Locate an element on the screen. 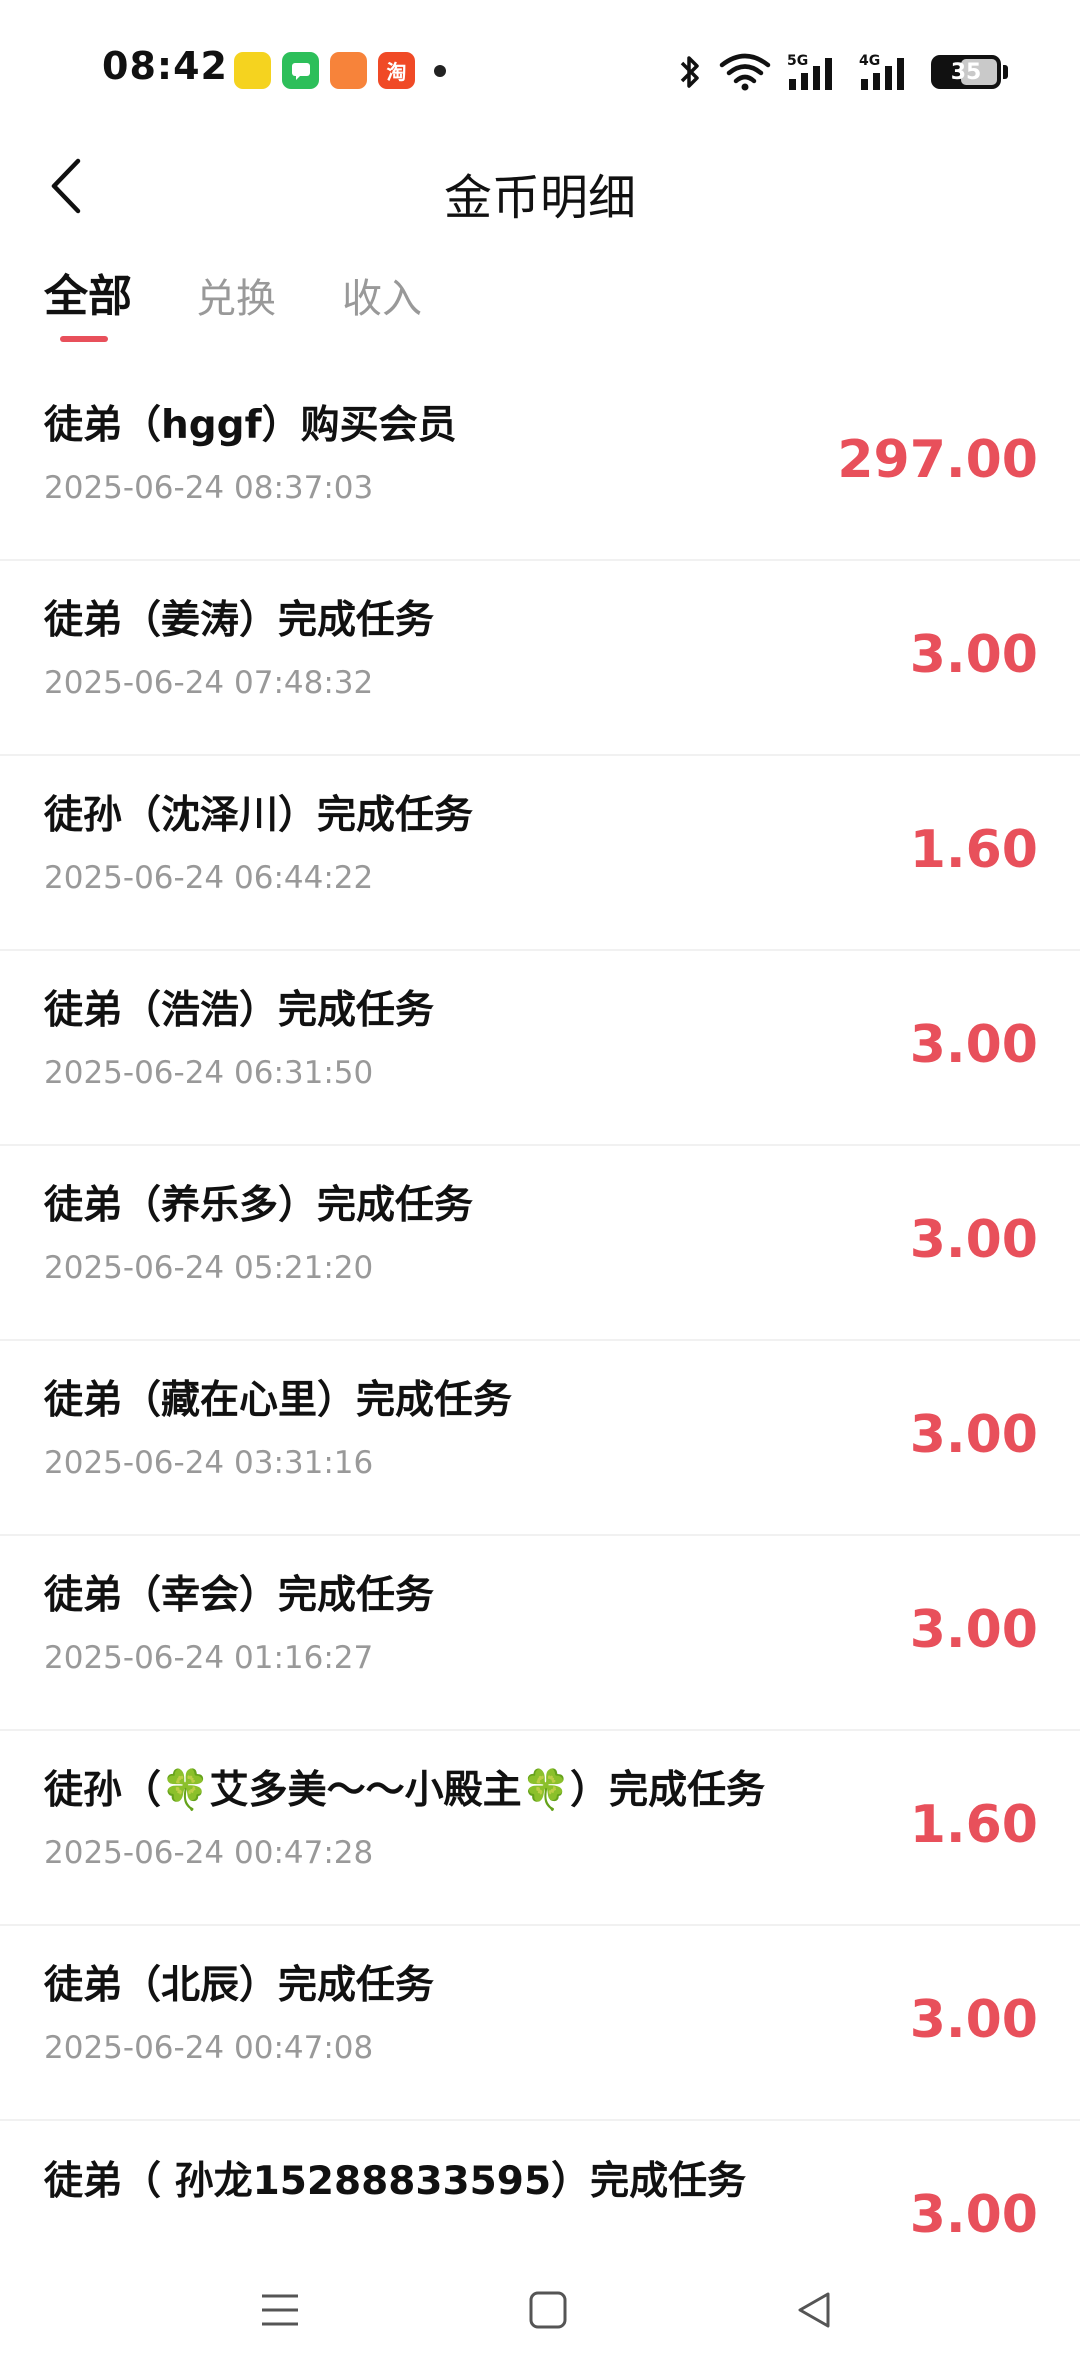 This screenshot has width=1080, height=2374. status-notification-icons: 淘 is located at coordinates (340, 70).